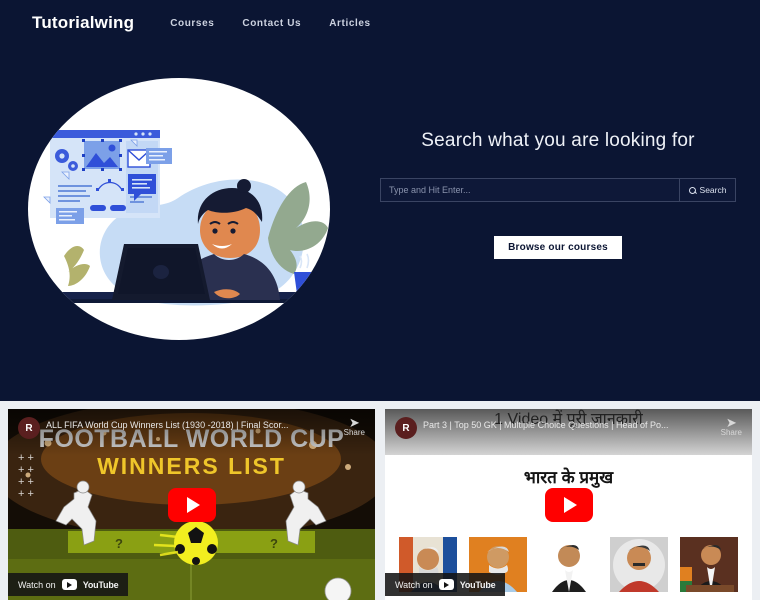 The image size is (760, 600). I want to click on search-bar: Search, so click(558, 190).